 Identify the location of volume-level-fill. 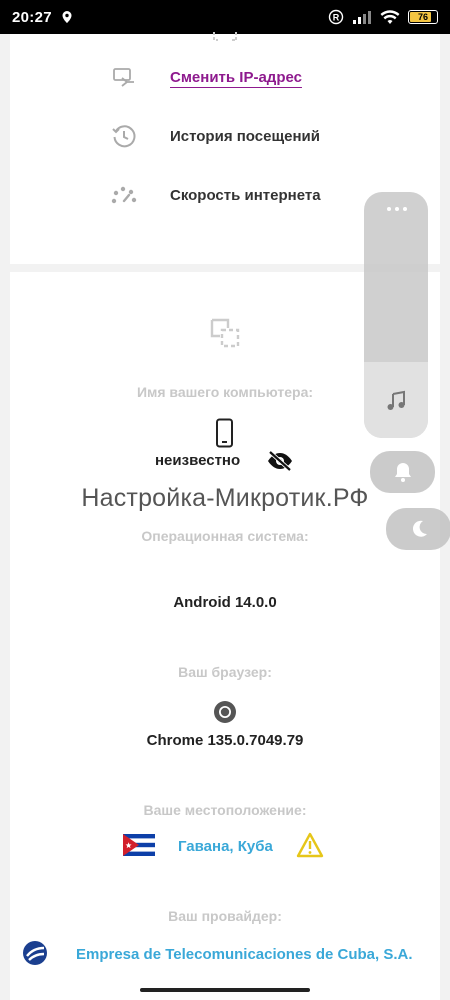
(396, 400).